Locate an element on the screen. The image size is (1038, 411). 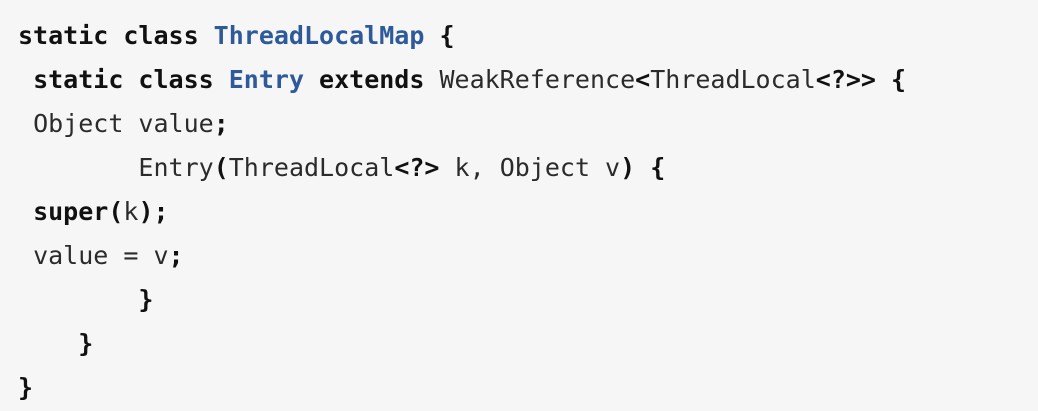
code-token-punc: { is located at coordinates (439, 35).